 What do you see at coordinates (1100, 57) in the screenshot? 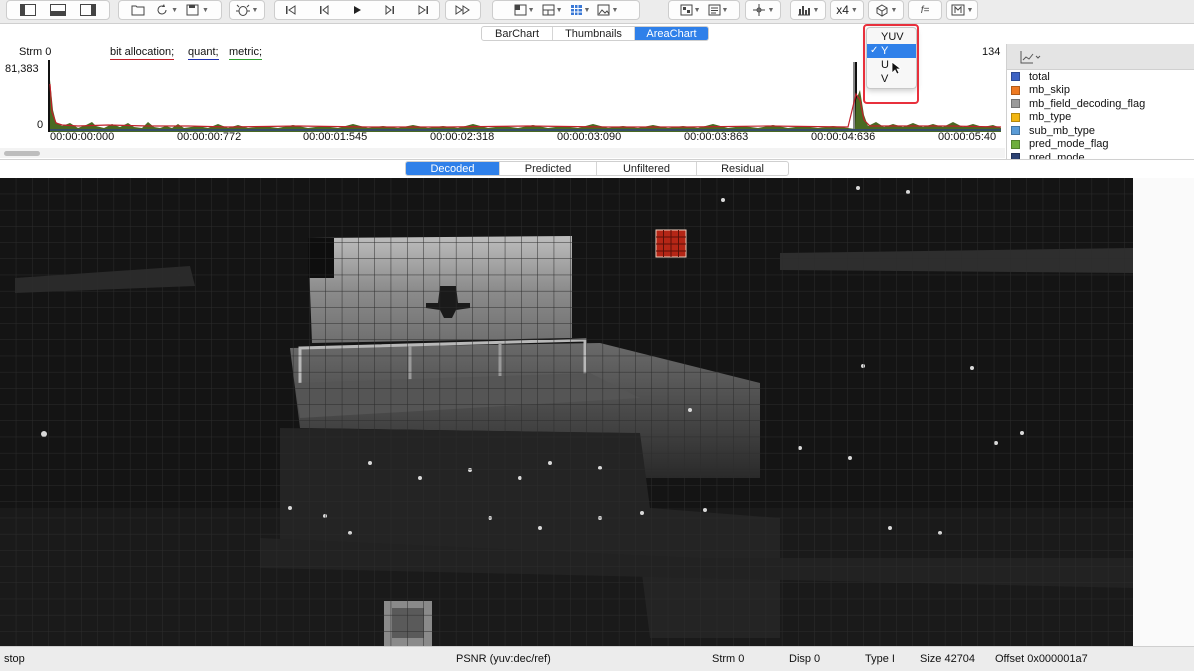
I see `legend-header` at bounding box center [1100, 57].